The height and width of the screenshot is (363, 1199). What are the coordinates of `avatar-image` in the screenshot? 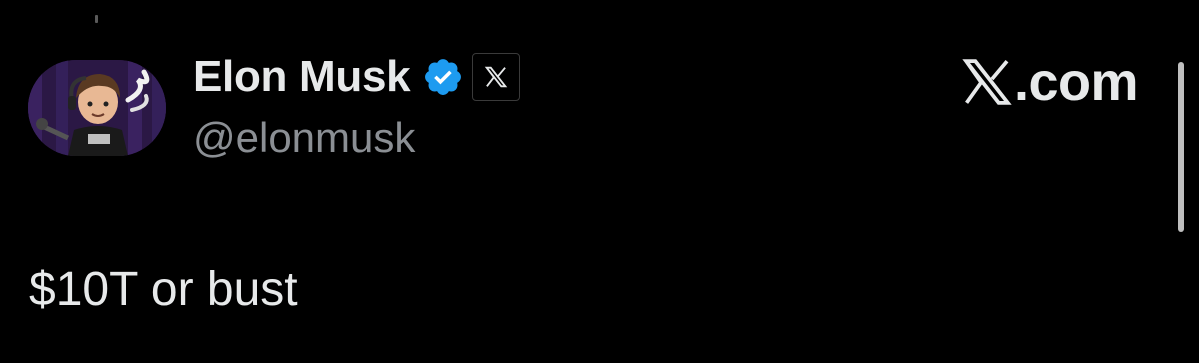 It's located at (97, 108).